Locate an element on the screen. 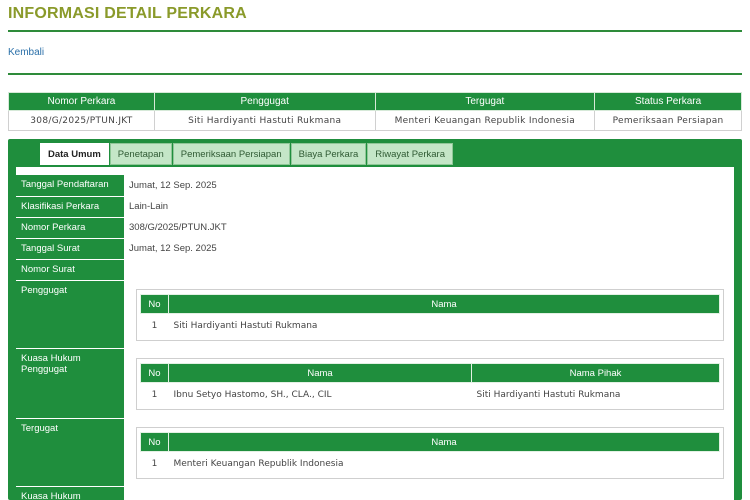  header-divider is located at coordinates (375, 31).